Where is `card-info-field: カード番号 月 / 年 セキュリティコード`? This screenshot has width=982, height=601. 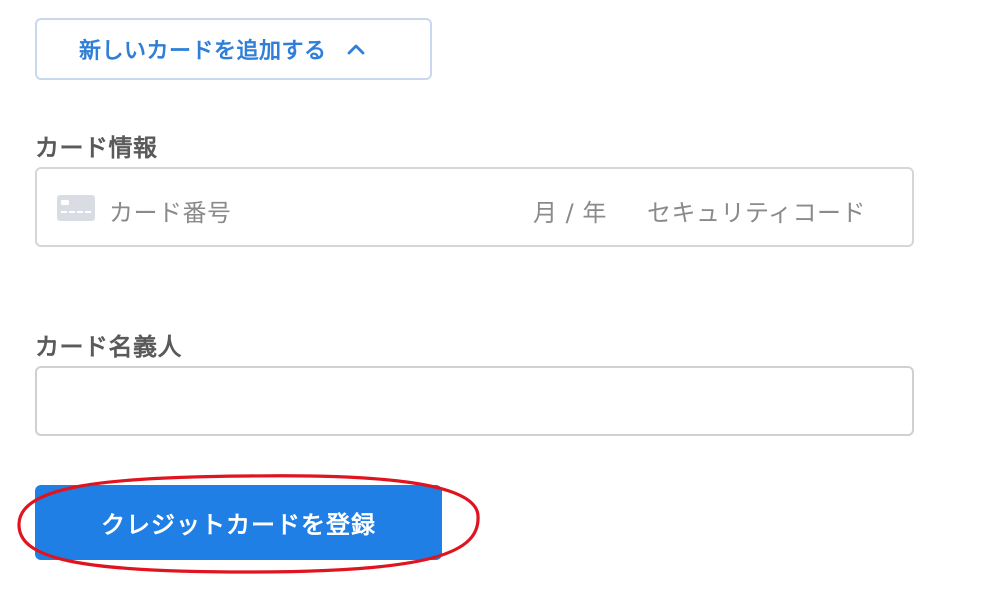
card-info-field: カード番号 月 / 年 セキュリティコード is located at coordinates (474, 207).